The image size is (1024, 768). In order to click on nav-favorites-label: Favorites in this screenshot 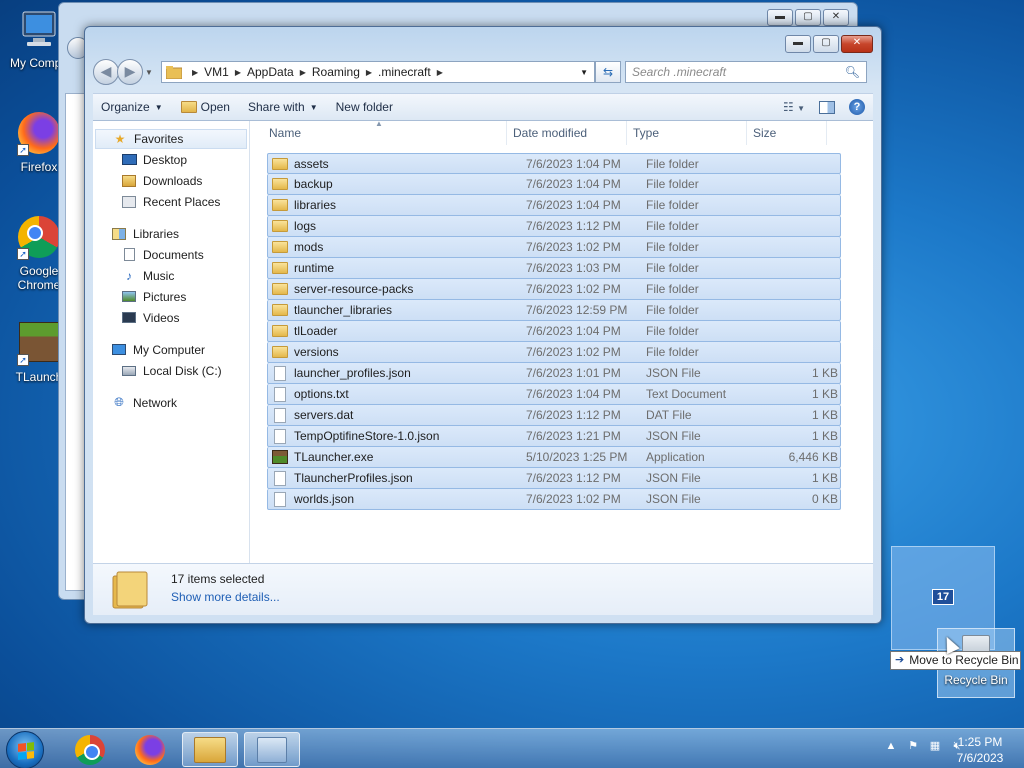, I will do `click(159, 139)`.